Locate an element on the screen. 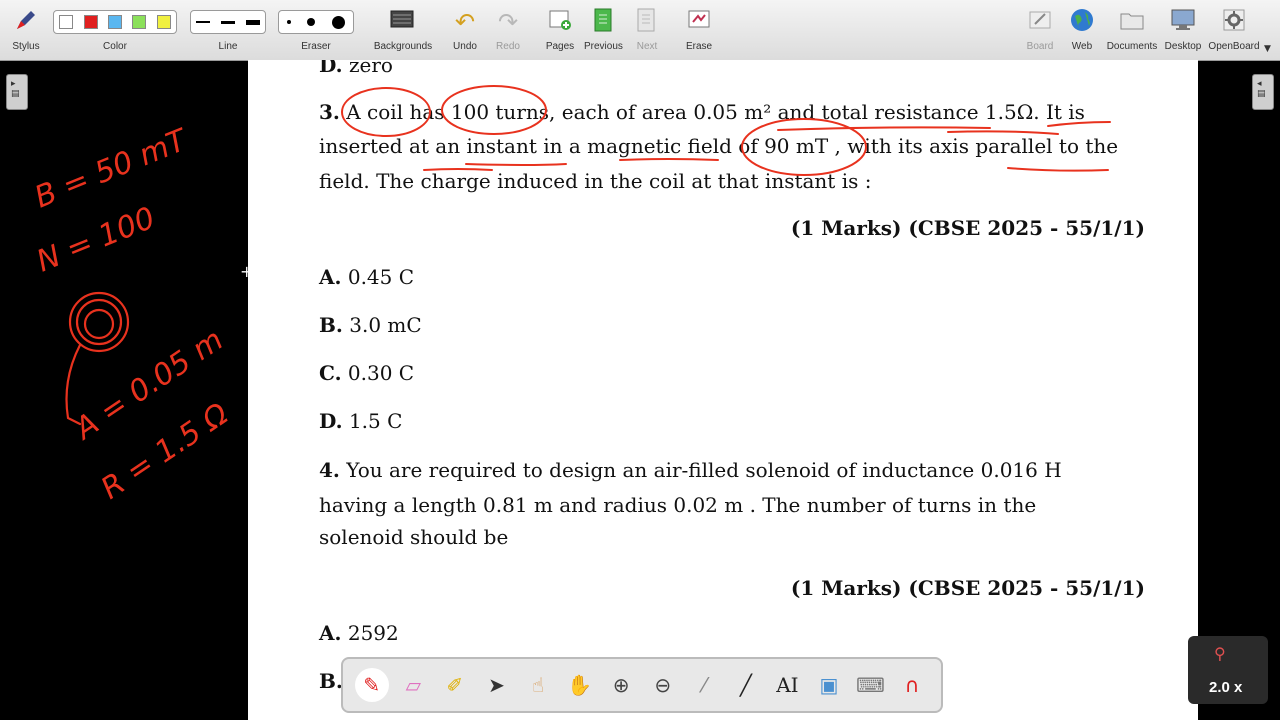  backgrounds-button is located at coordinates (402, 22).